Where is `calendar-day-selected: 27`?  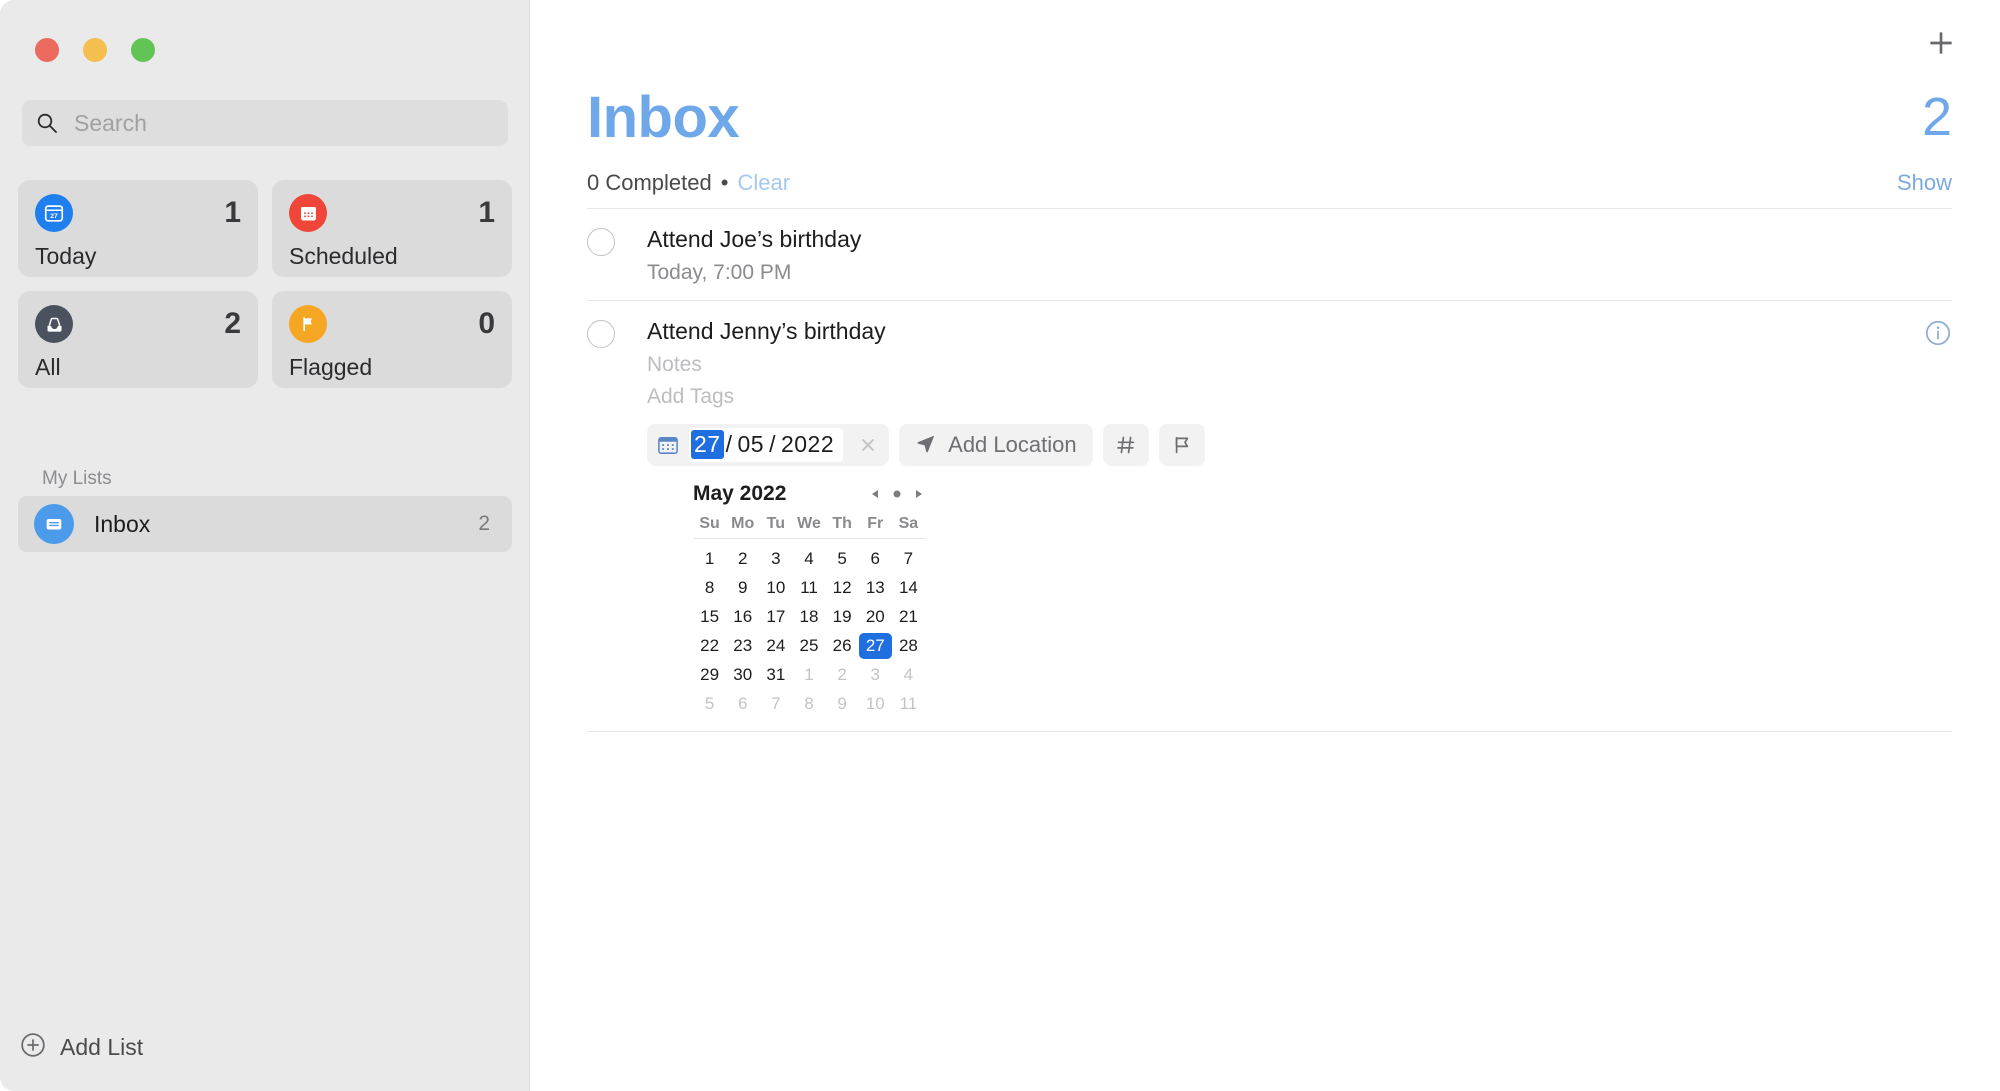
calendar-day-selected: 27 is located at coordinates (875, 646).